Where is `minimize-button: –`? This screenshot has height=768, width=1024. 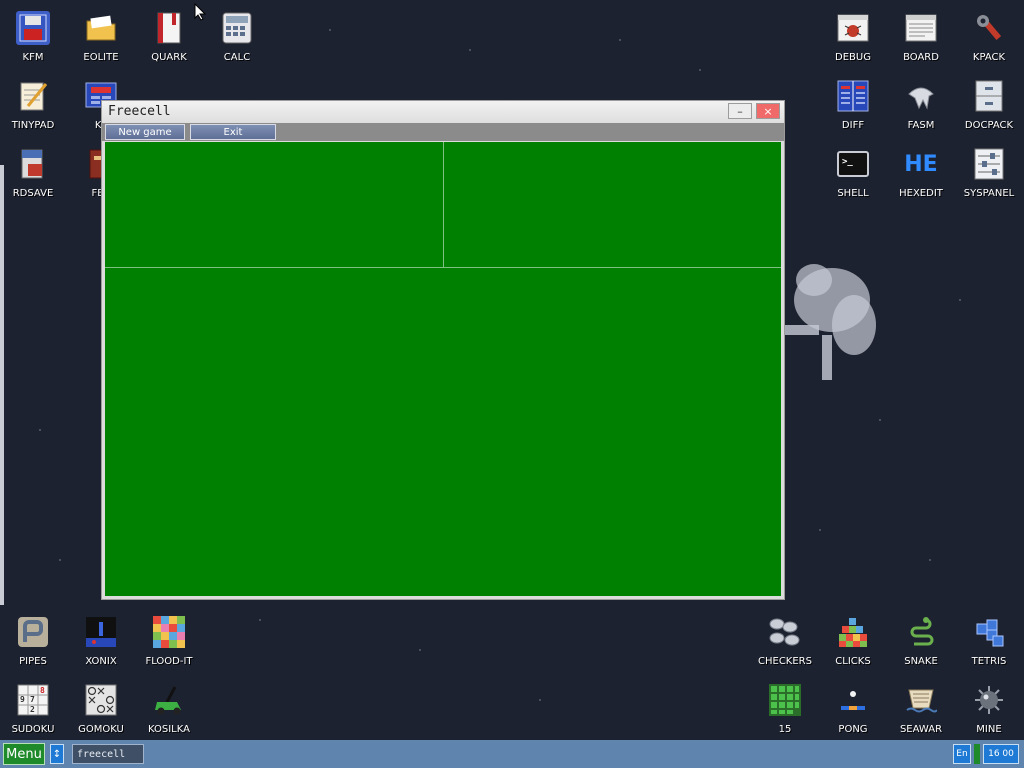
minimize-button: – is located at coordinates (740, 111).